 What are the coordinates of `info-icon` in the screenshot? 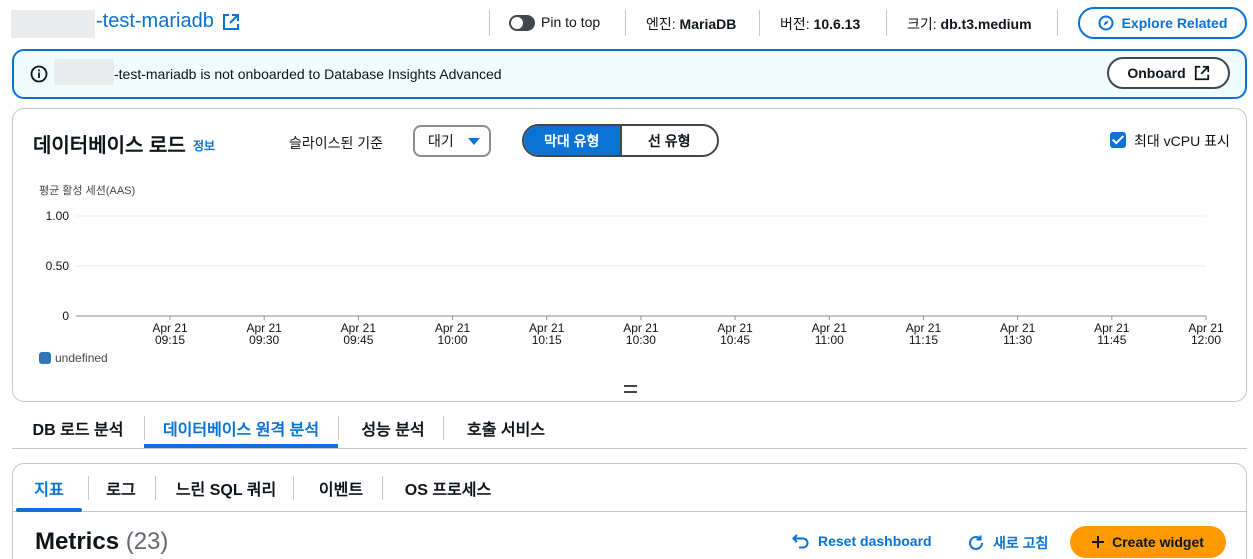 It's located at (39, 74).